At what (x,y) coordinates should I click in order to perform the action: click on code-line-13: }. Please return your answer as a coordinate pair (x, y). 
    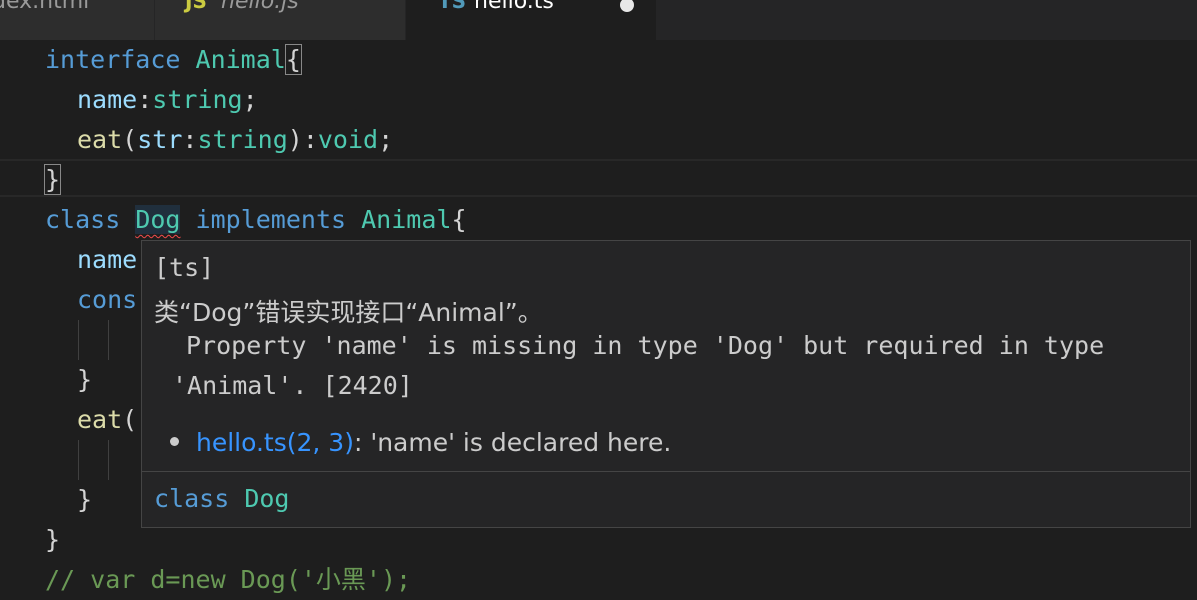
    Looking at the image, I should click on (53, 539).